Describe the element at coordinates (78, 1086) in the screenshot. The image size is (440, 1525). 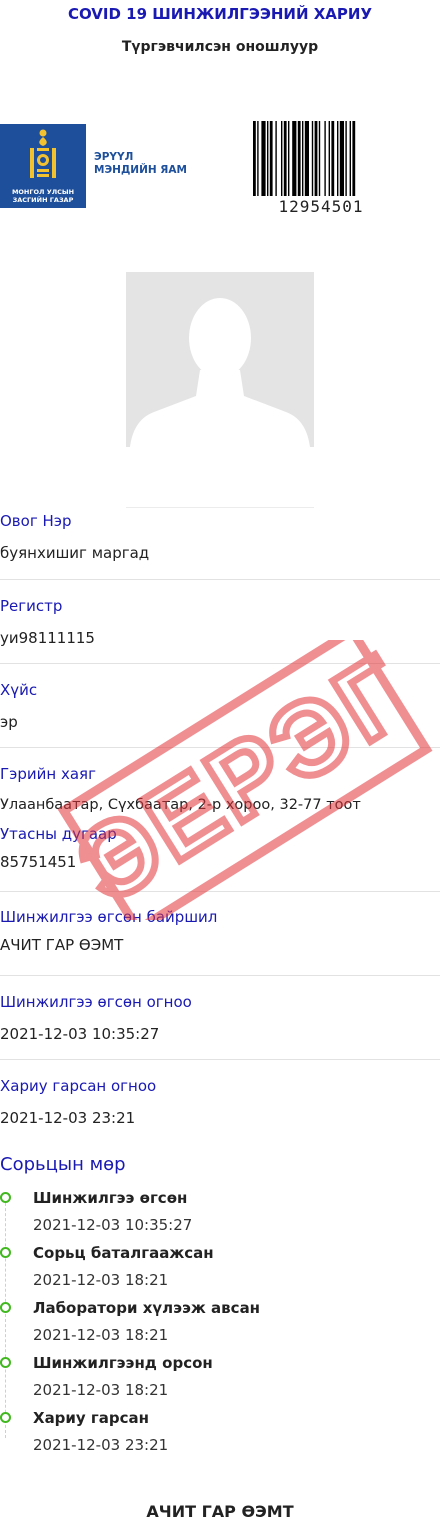
I see `field-label: Хариу гарсан огноо` at that location.